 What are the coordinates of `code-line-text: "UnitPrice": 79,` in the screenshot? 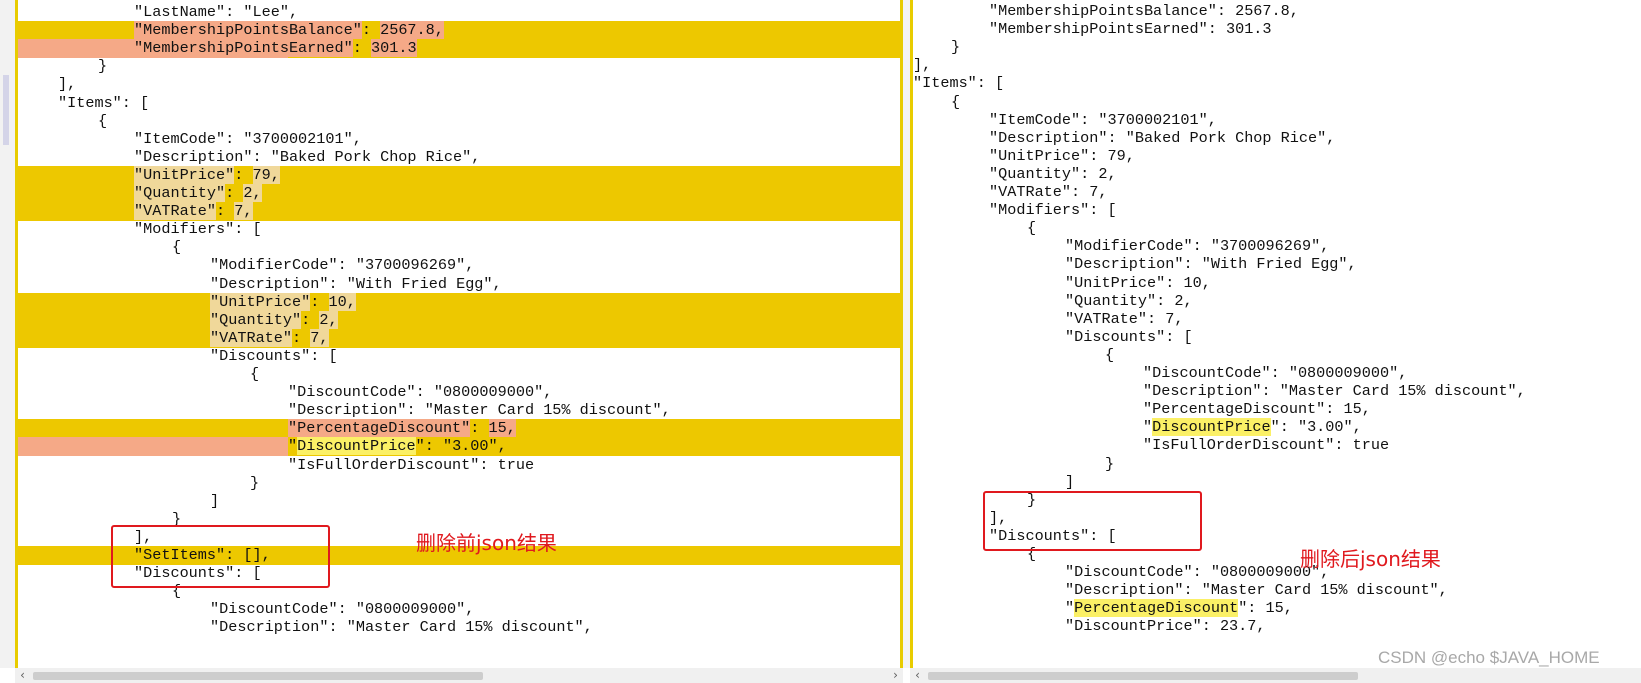 It's located at (1062, 155).